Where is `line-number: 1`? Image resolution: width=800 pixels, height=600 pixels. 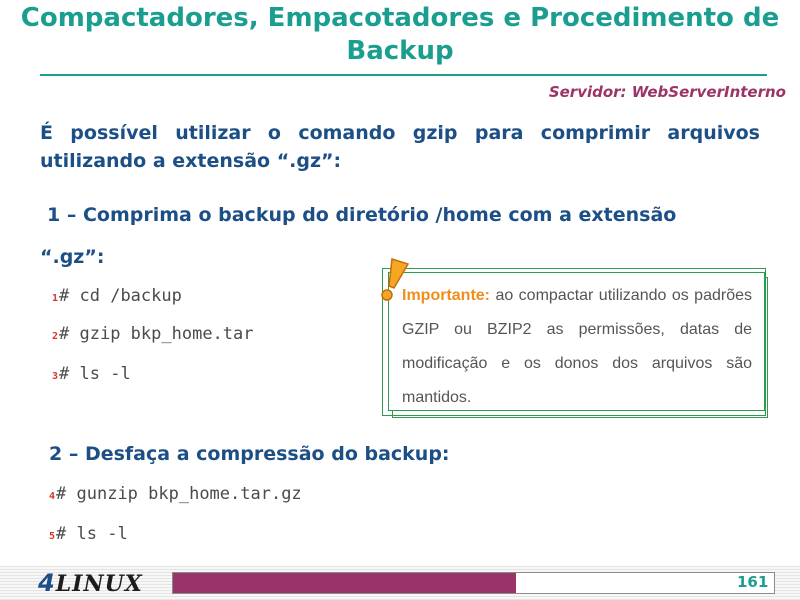
line-number: 1 is located at coordinates (55, 298).